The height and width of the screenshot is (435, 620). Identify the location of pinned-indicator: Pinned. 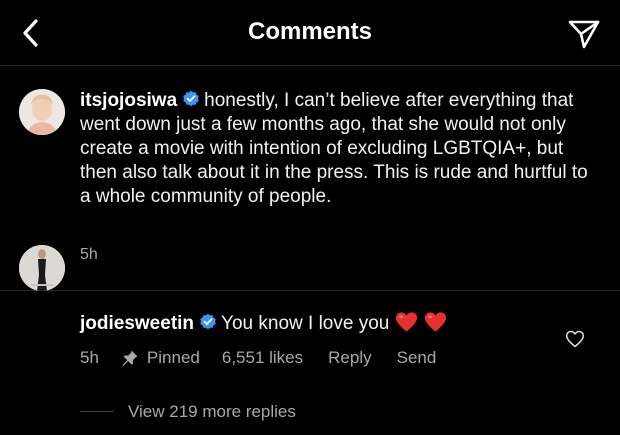
(160, 358).